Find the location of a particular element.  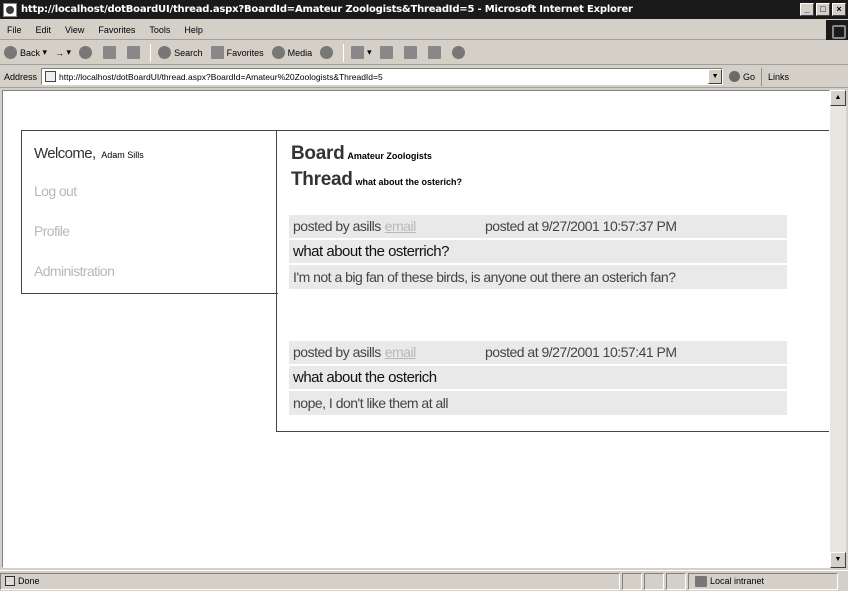

security-zone: Local intranet is located at coordinates (763, 581).